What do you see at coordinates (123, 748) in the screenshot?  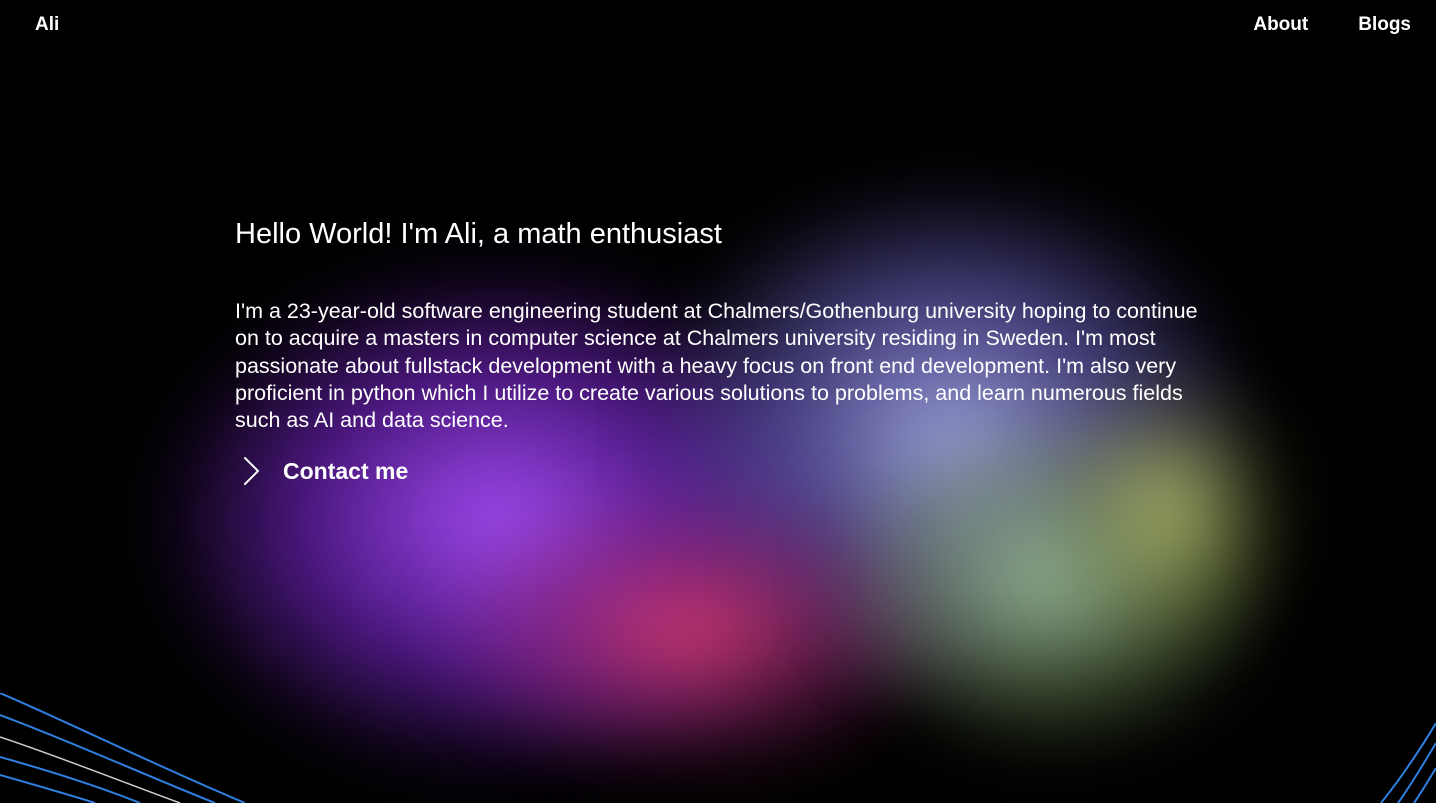 I see `decorative-lines-left` at bounding box center [123, 748].